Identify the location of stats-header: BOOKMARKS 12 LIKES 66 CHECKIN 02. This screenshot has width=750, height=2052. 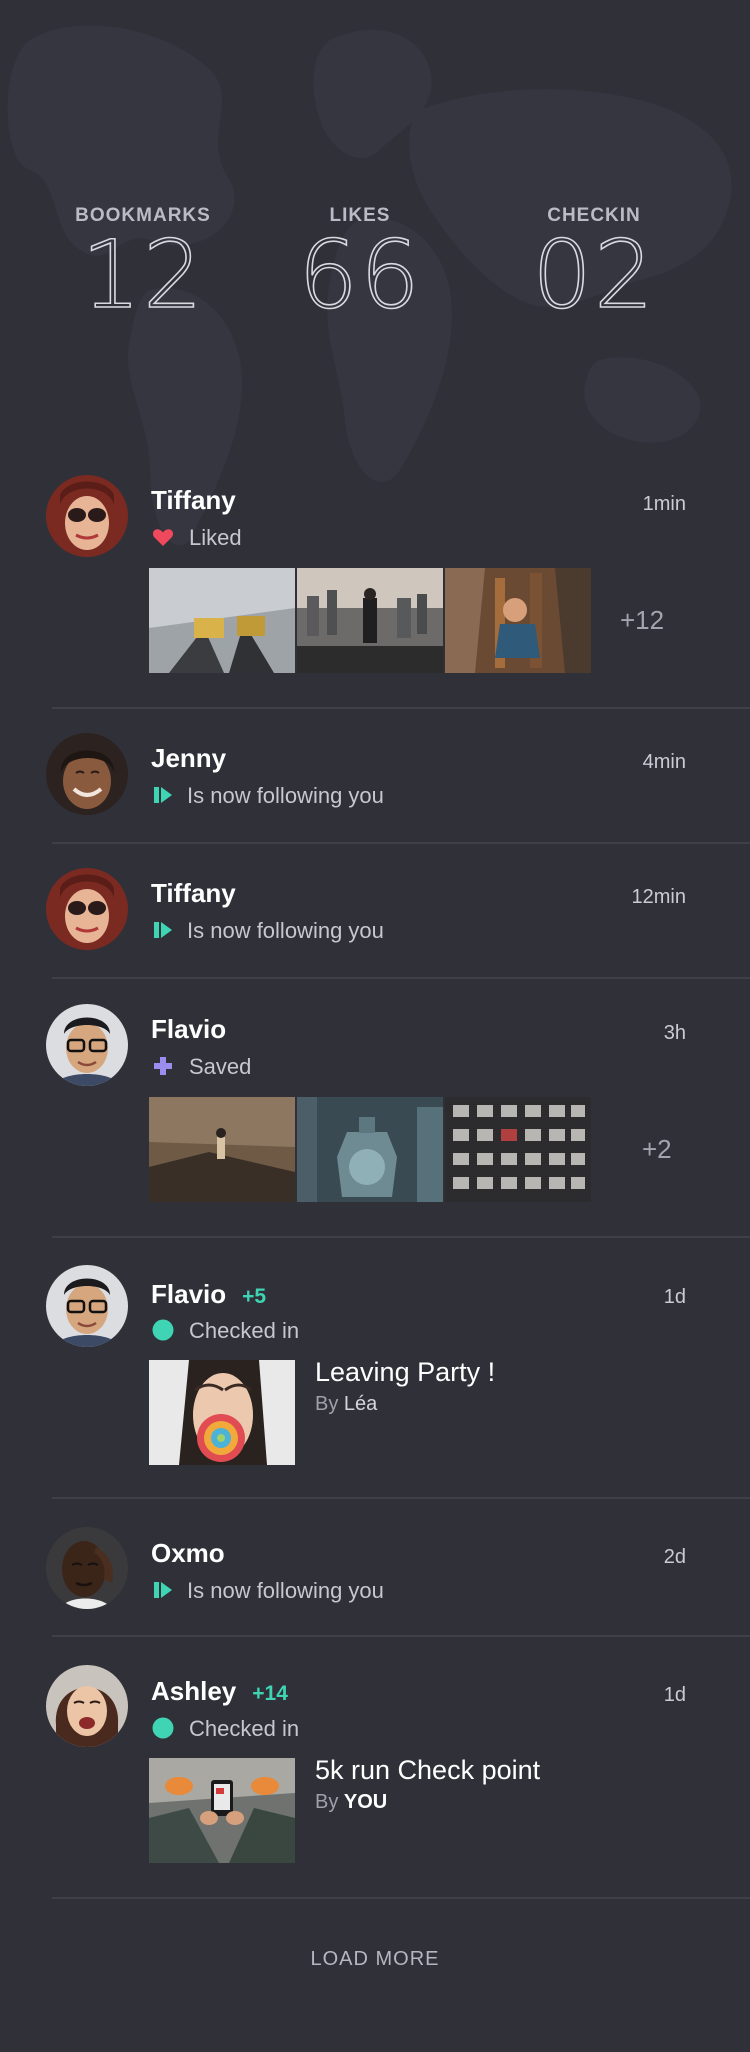
(375, 265).